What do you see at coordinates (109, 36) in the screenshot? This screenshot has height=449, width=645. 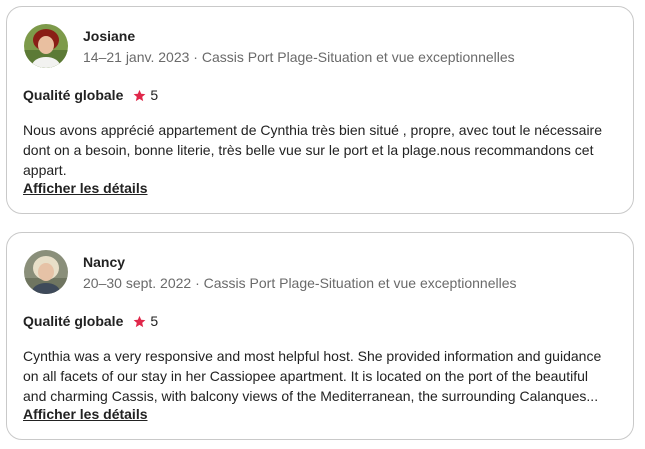 I see `reviewer-name: Josiane` at bounding box center [109, 36].